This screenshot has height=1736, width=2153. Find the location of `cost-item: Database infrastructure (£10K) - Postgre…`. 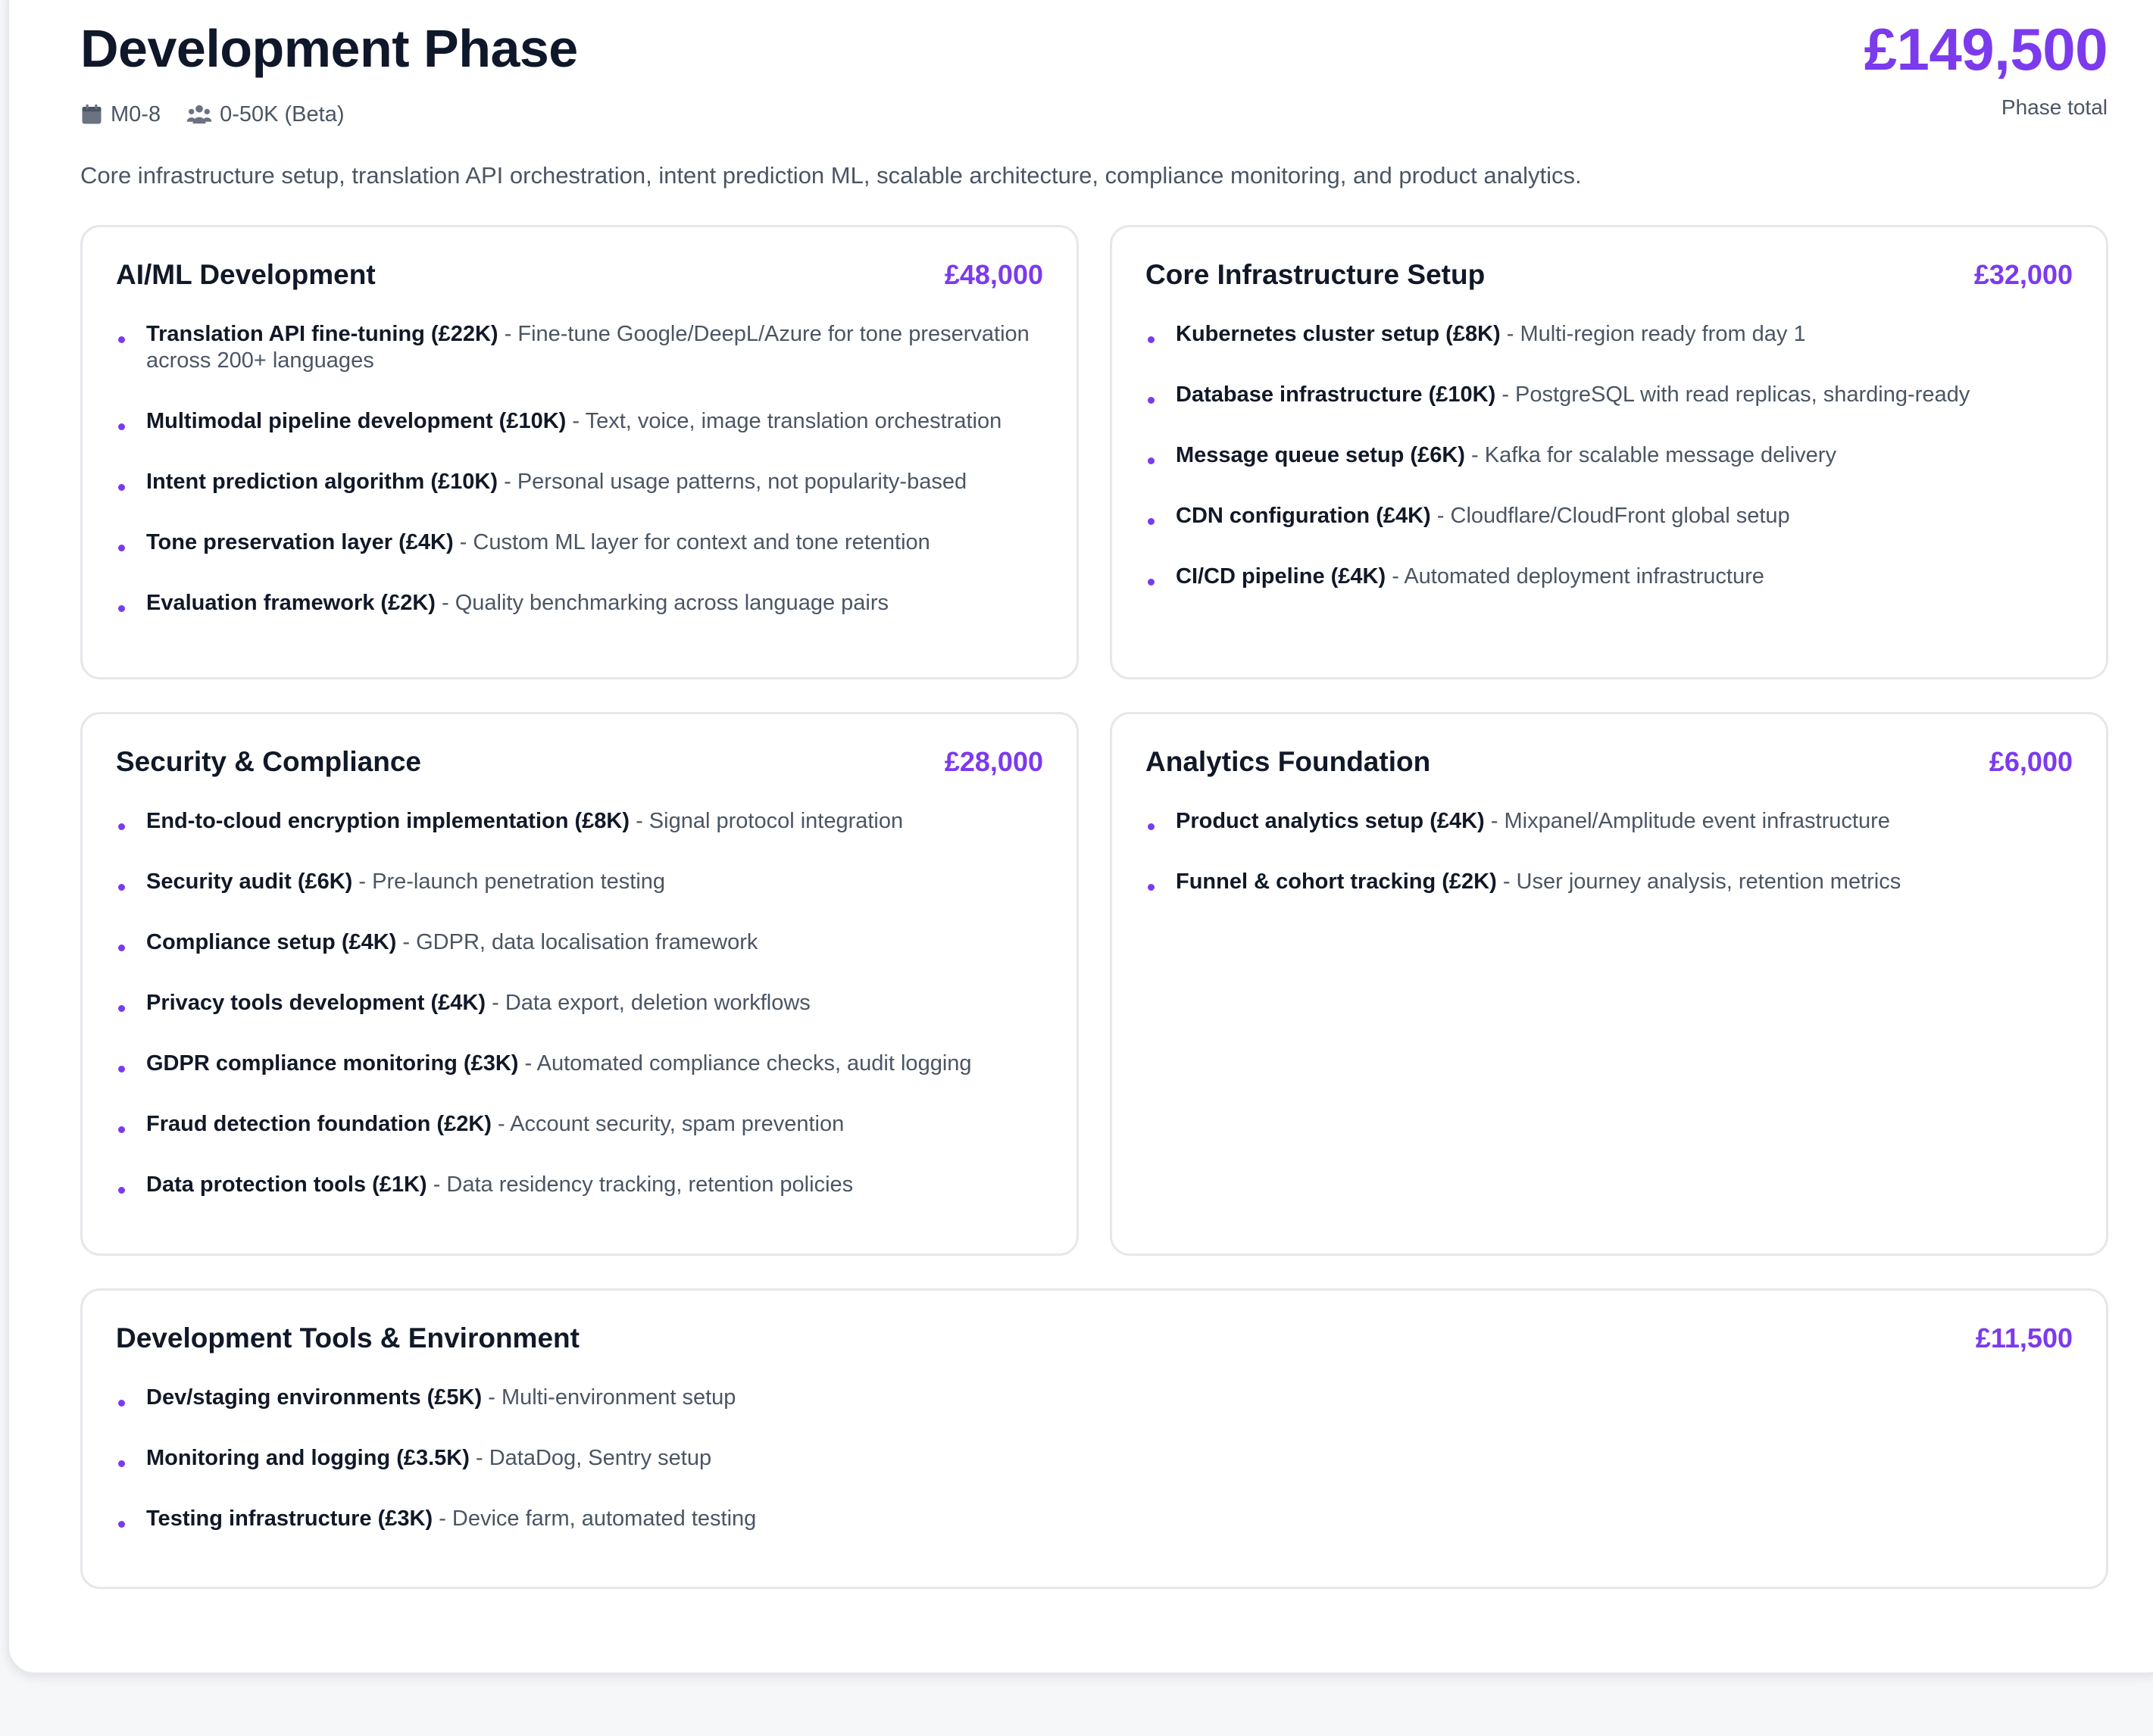

cost-item: Database infrastructure (£10K) - Postgre… is located at coordinates (1609, 395).